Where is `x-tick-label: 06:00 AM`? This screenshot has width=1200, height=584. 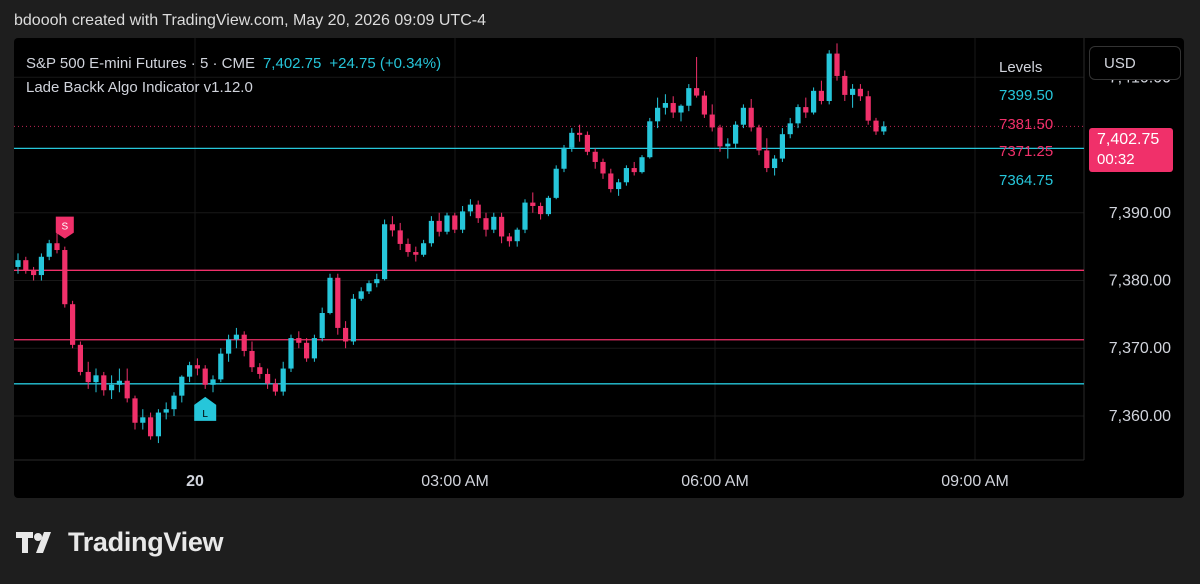
x-tick-label: 06:00 AM is located at coordinates (715, 481).